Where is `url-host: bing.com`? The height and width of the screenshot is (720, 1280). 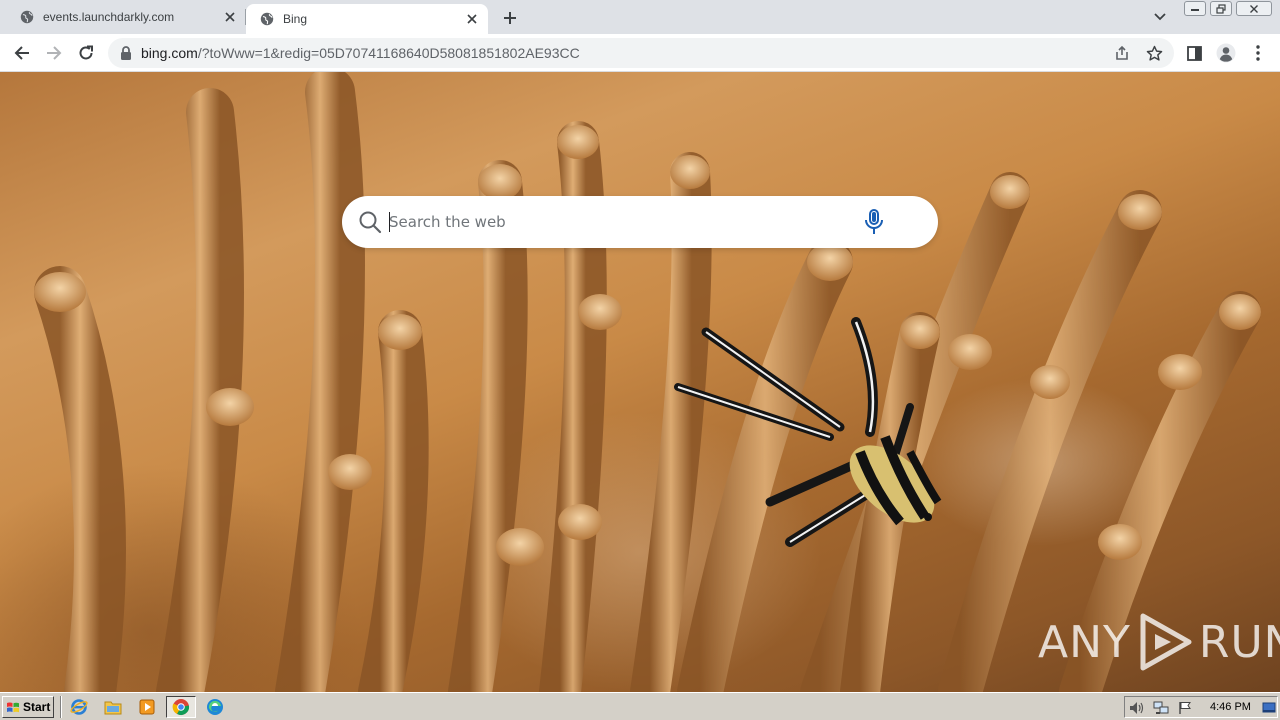 url-host: bing.com is located at coordinates (169, 53).